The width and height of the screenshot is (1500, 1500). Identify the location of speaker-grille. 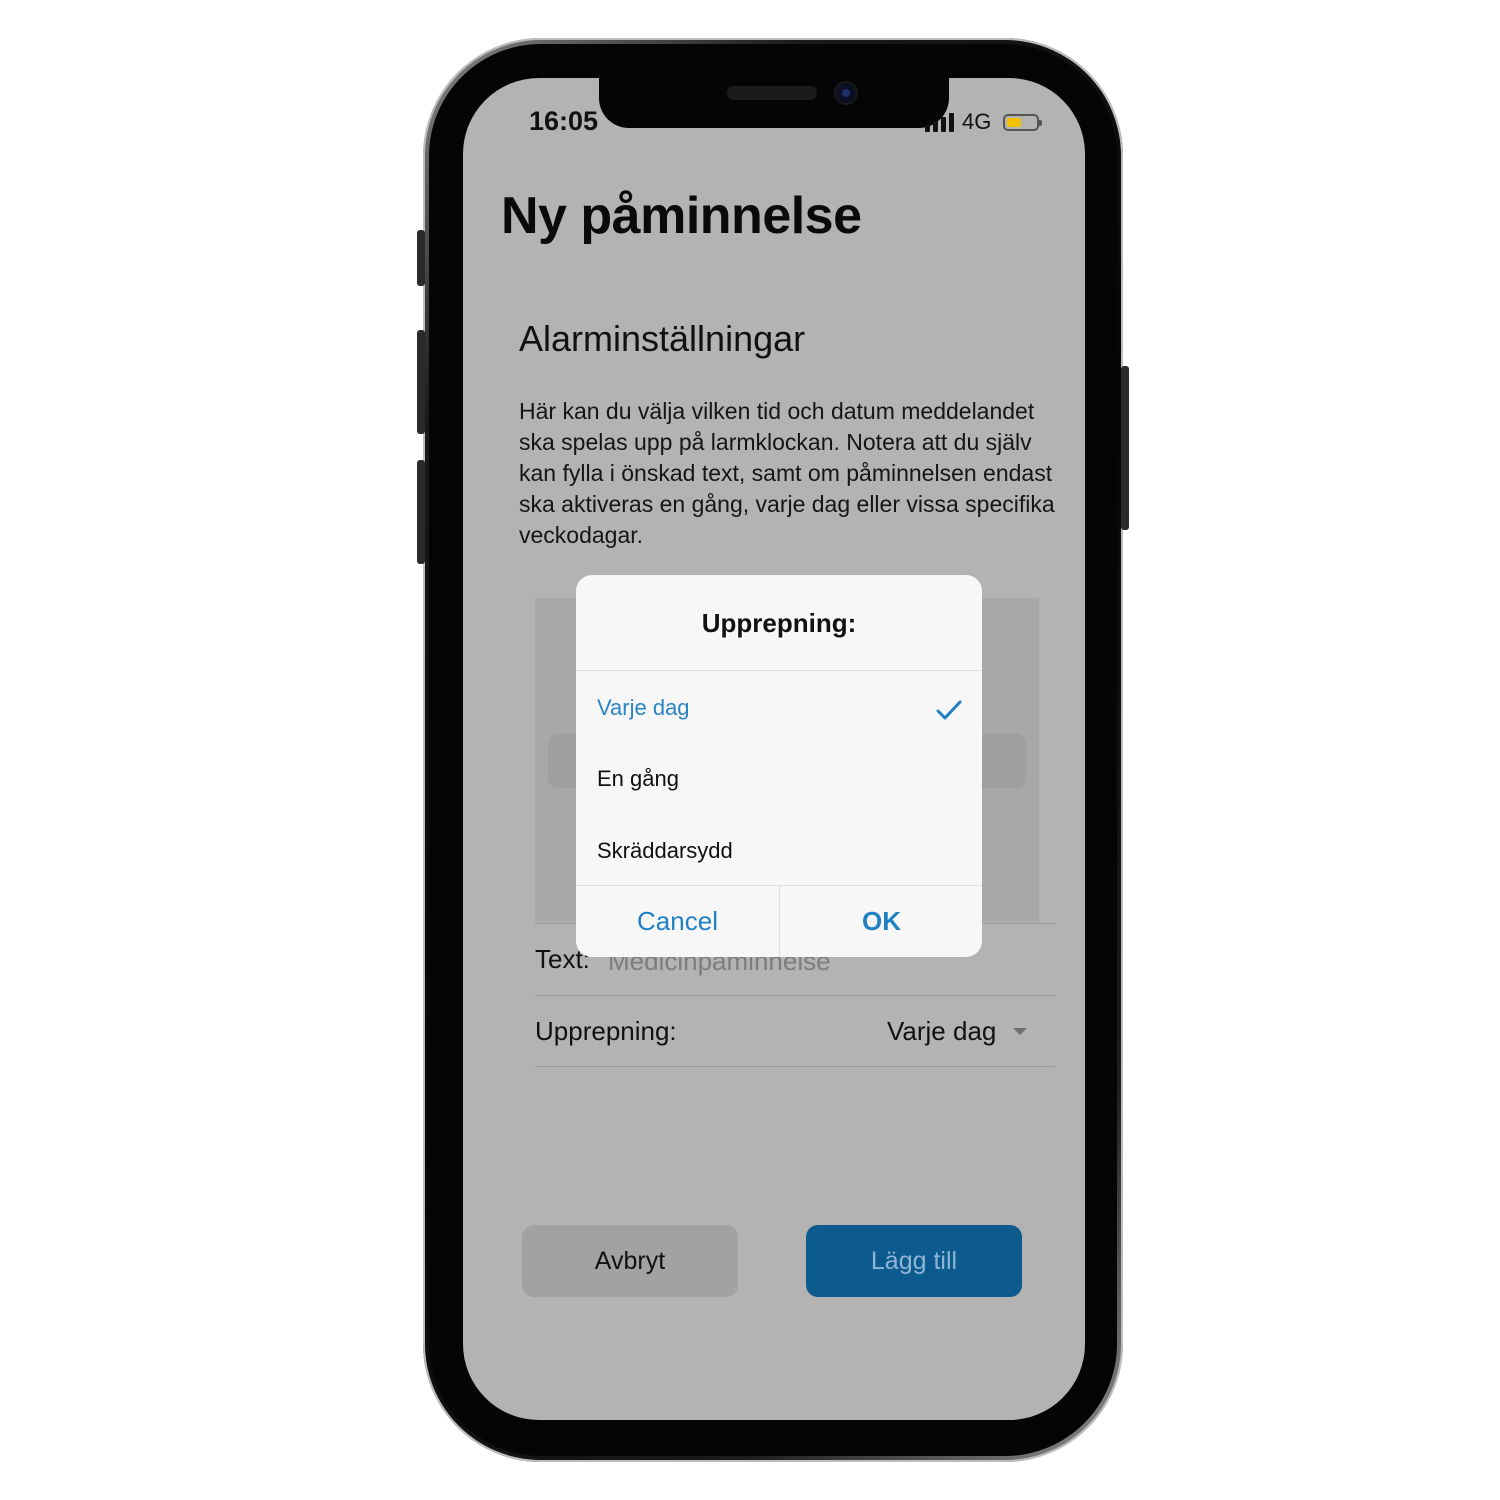
(772, 93).